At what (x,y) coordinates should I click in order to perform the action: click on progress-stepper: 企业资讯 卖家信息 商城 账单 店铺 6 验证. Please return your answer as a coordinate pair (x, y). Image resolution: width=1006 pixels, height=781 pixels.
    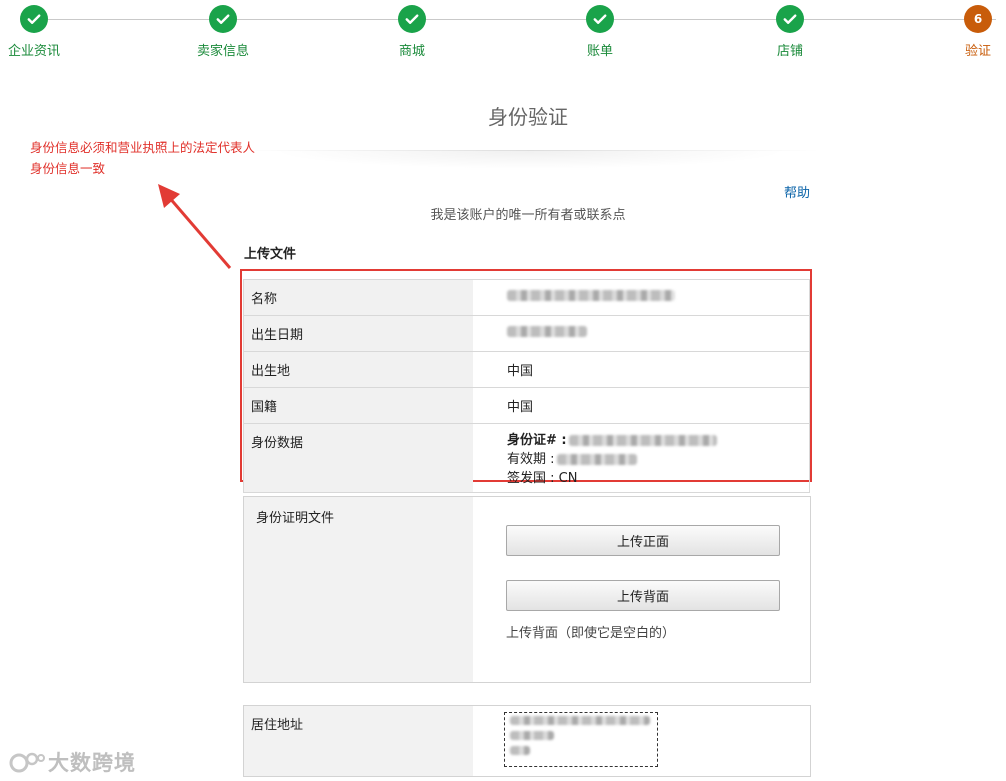
    Looking at the image, I should click on (503, 31).